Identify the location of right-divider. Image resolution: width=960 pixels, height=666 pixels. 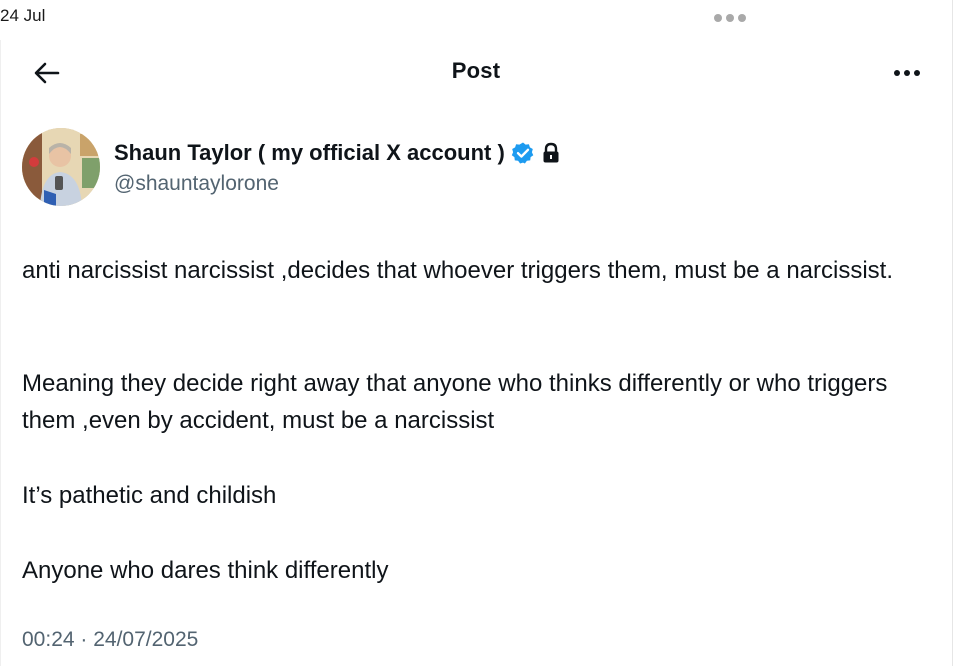
(952, 333).